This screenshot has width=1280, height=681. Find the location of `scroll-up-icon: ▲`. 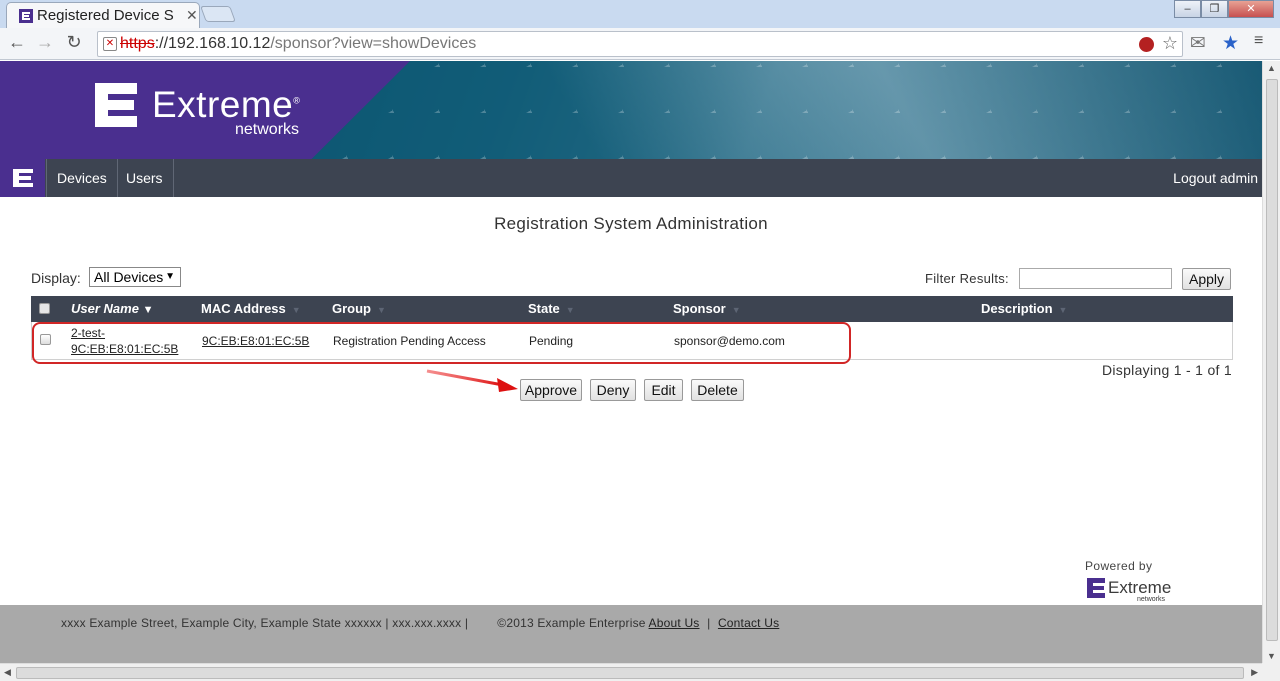

scroll-up-icon: ▲ is located at coordinates (1271, 68).